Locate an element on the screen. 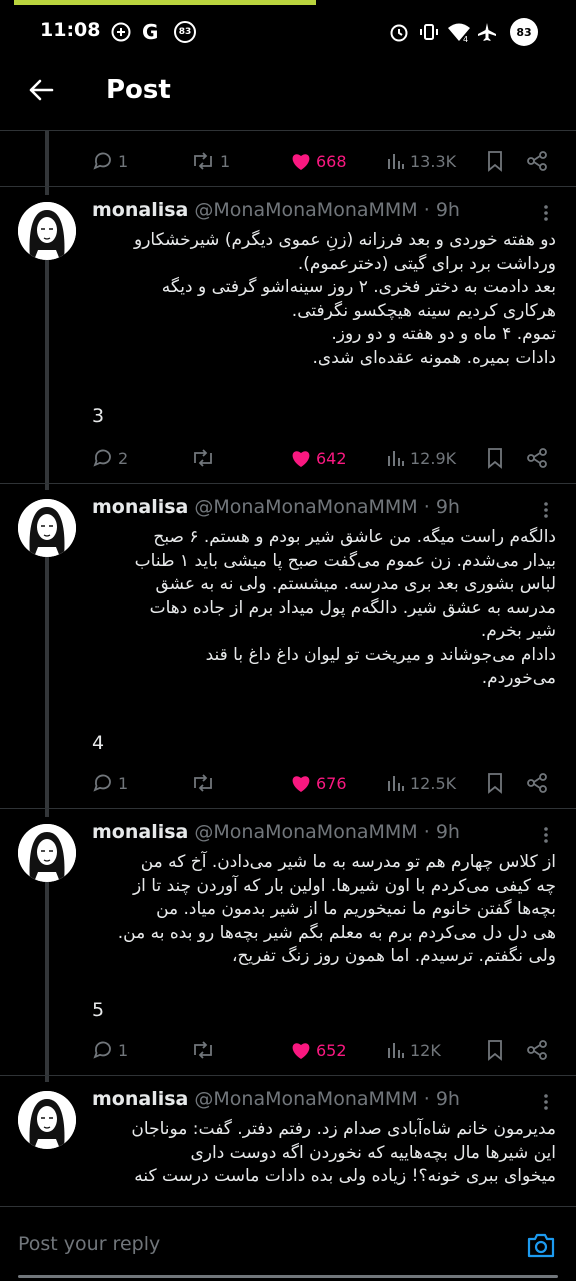 The height and width of the screenshot is (1281, 576). battery-indicator: 83 is located at coordinates (524, 32).